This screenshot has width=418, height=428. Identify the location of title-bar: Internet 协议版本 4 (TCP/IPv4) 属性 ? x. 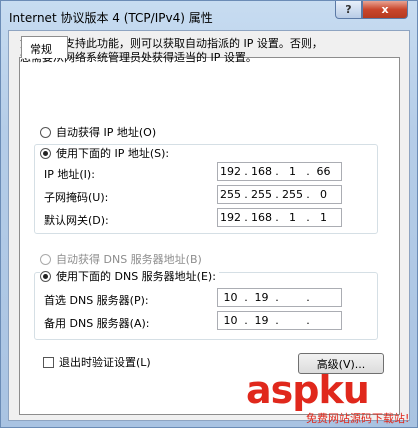
(209, 16).